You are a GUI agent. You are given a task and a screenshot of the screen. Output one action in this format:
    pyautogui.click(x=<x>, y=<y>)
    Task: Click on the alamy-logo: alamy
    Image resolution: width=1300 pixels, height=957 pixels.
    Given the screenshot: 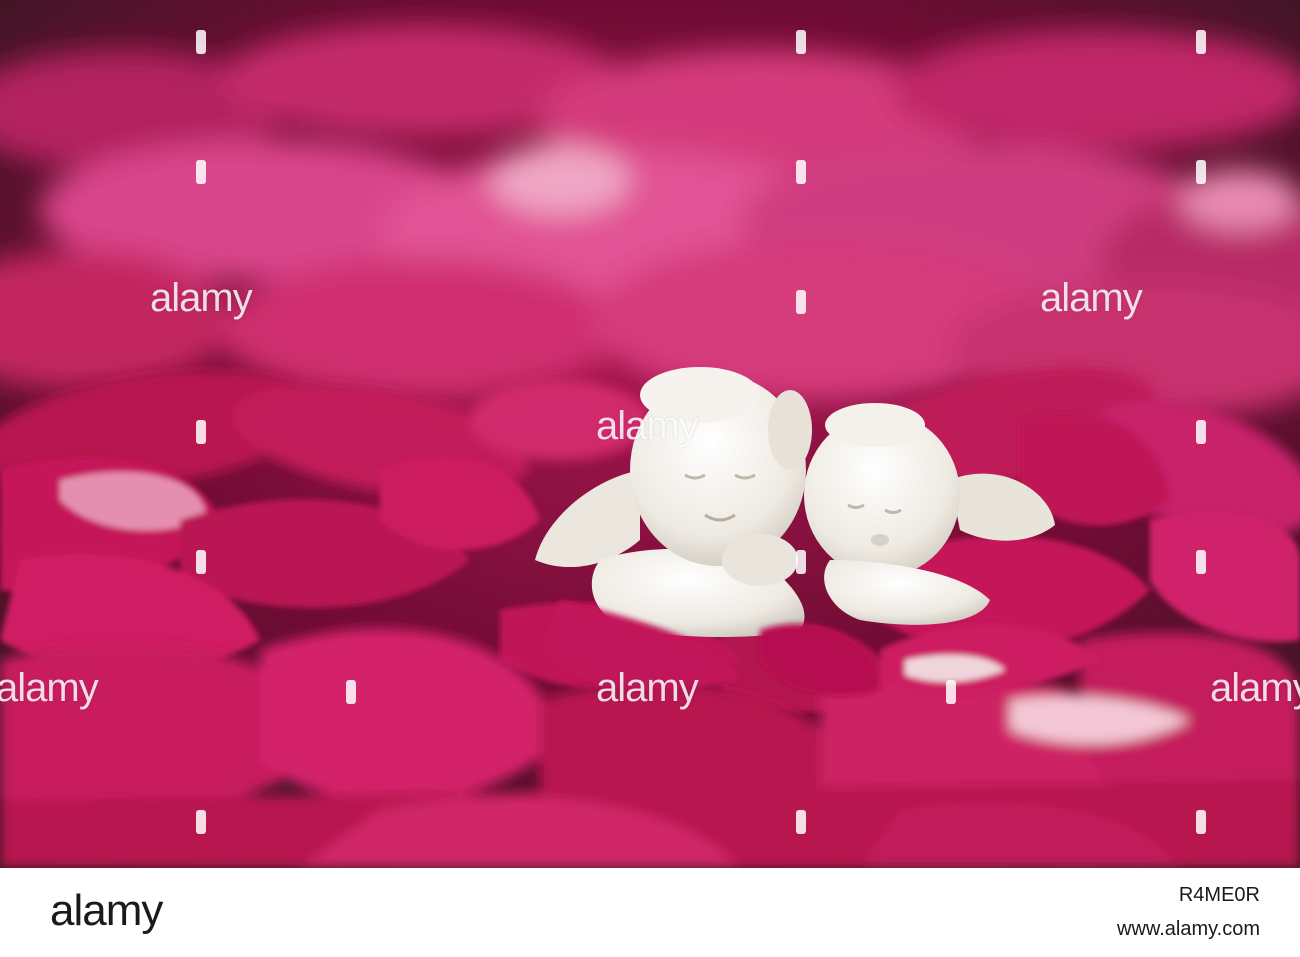 What is the action you would take?
    pyautogui.click(x=106, y=910)
    